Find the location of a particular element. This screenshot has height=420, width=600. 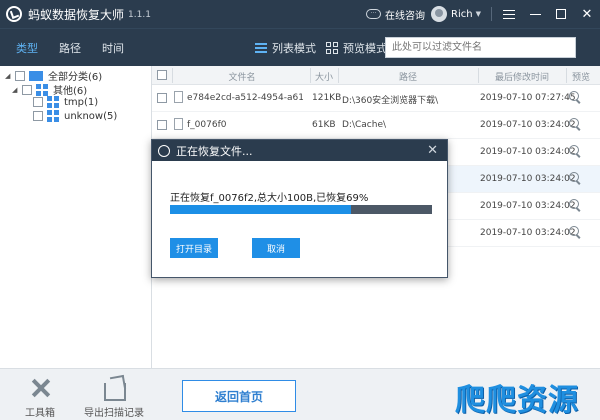

tab-type: 类型 is located at coordinates (27, 48).